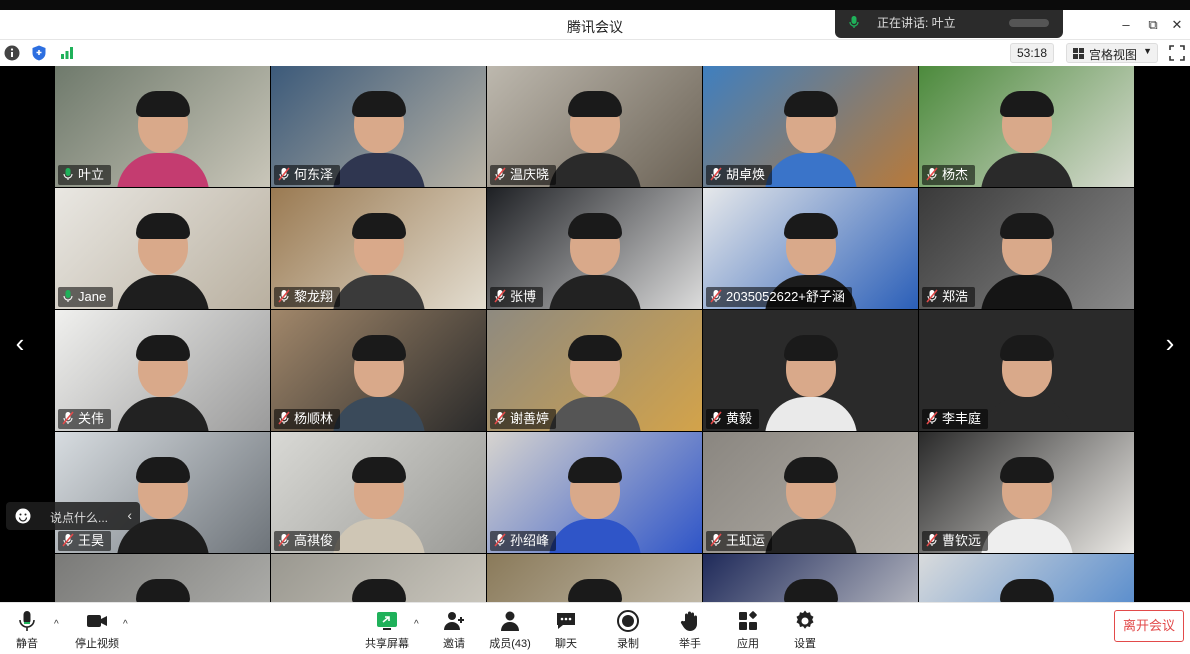 This screenshot has height=654, width=1190. I want to click on share-options-caret: ^, so click(416, 624).